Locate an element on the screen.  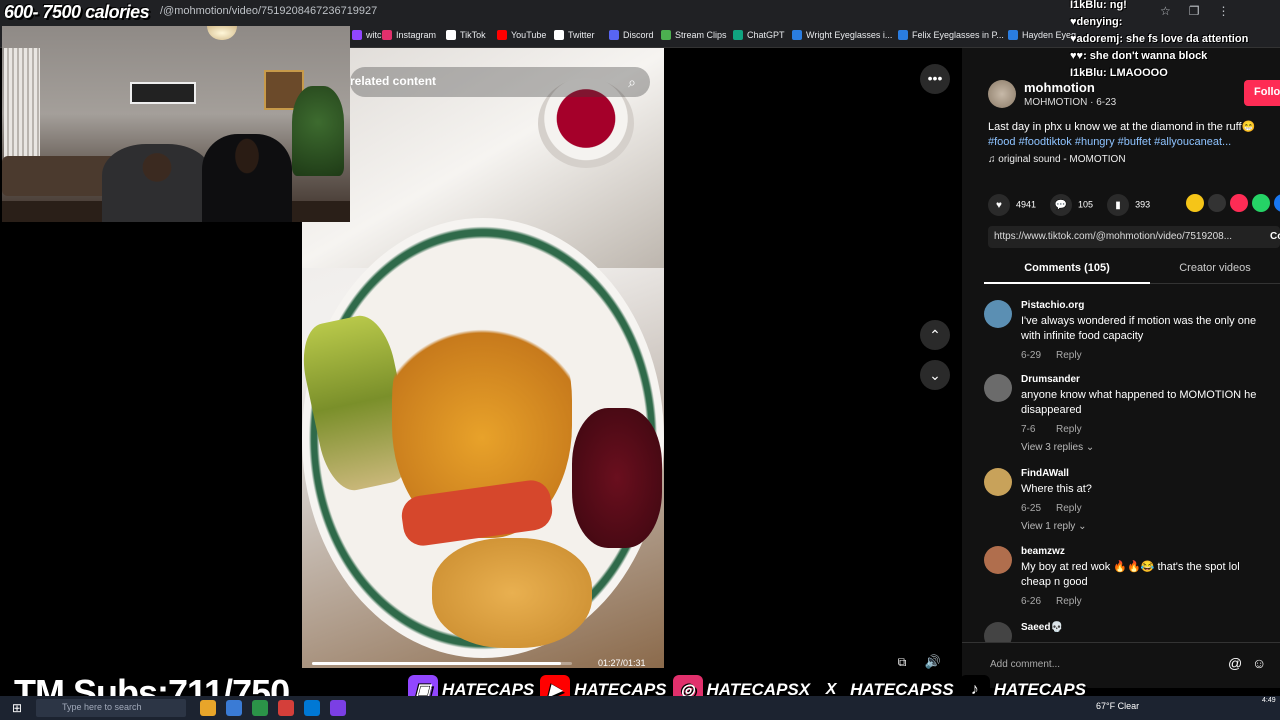
share-friends-icon is located at coordinates (1195, 203).